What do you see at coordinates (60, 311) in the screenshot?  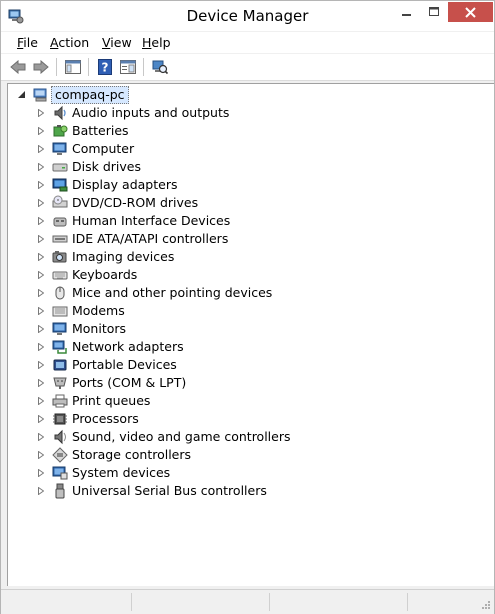 I see `modem-icon` at bounding box center [60, 311].